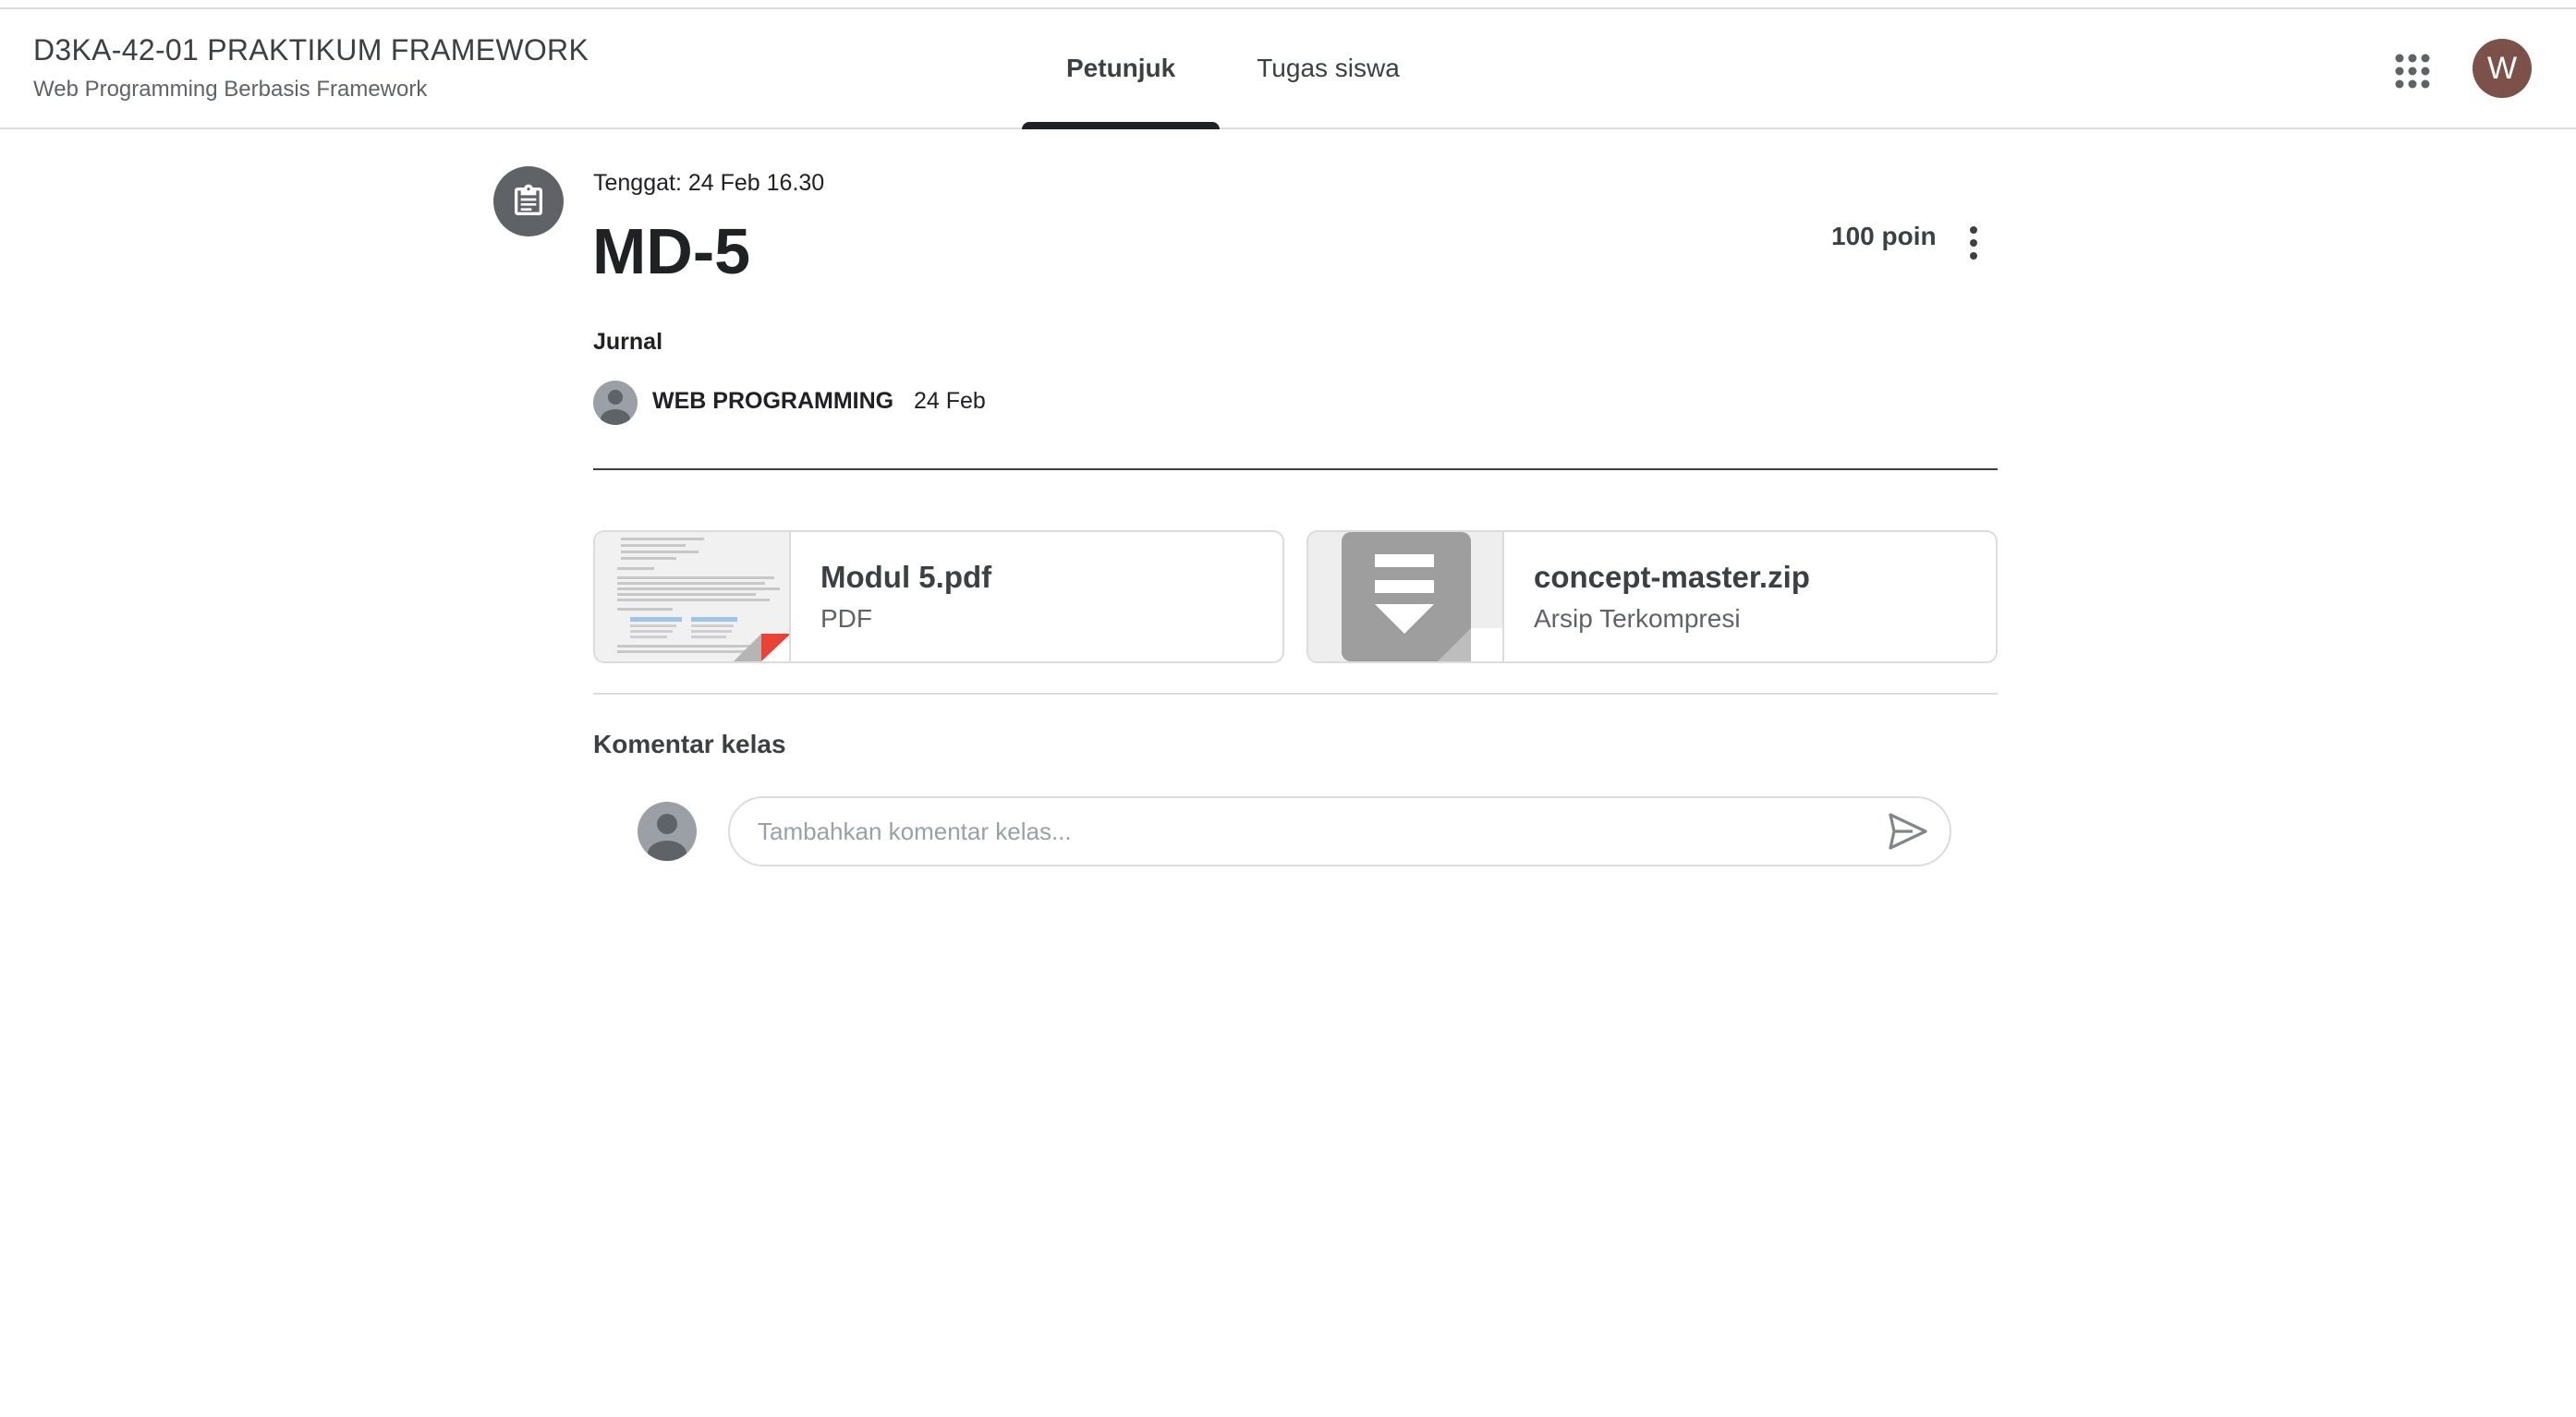 The image size is (2576, 1417). What do you see at coordinates (1907, 831) in the screenshot?
I see `send-icon` at bounding box center [1907, 831].